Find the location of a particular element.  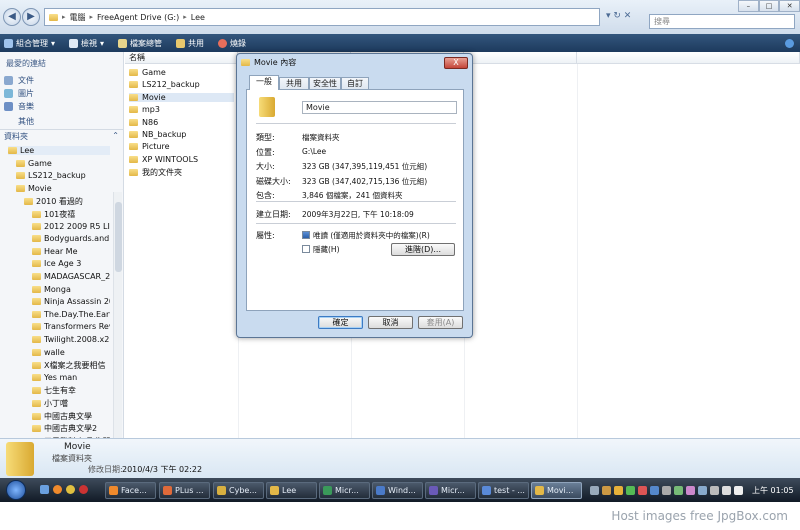

hidden-checkbox is located at coordinates (306, 249).